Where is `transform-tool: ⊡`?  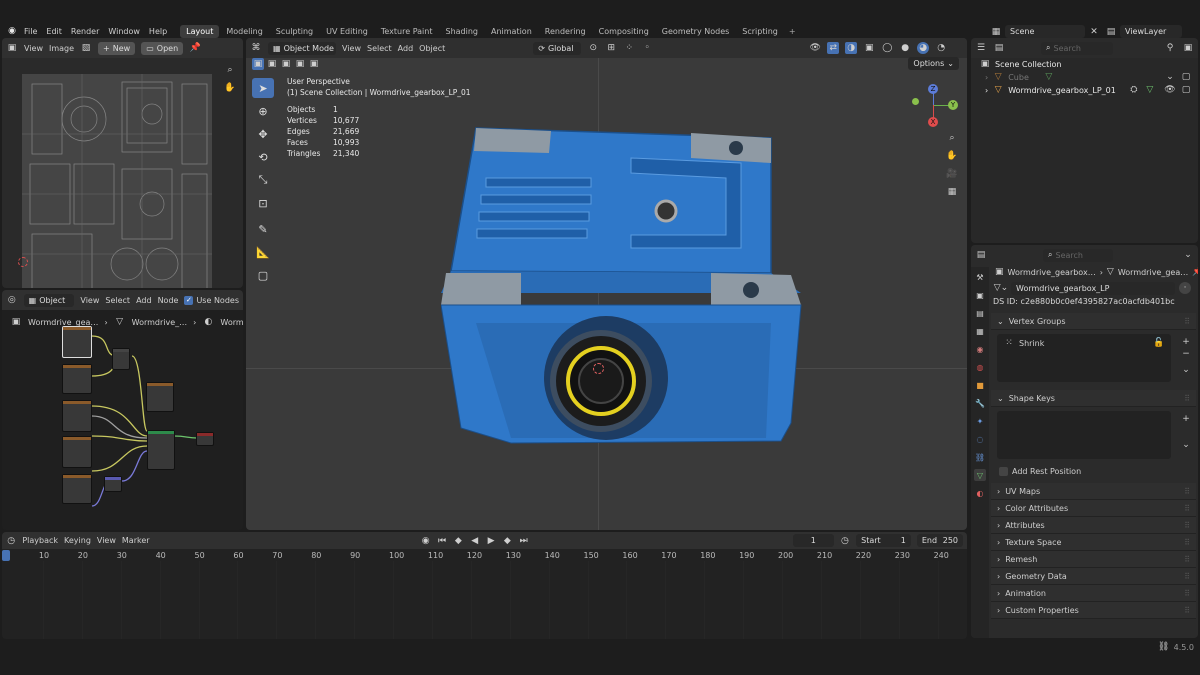
transform-tool: ⊡ is located at coordinates (263, 203).